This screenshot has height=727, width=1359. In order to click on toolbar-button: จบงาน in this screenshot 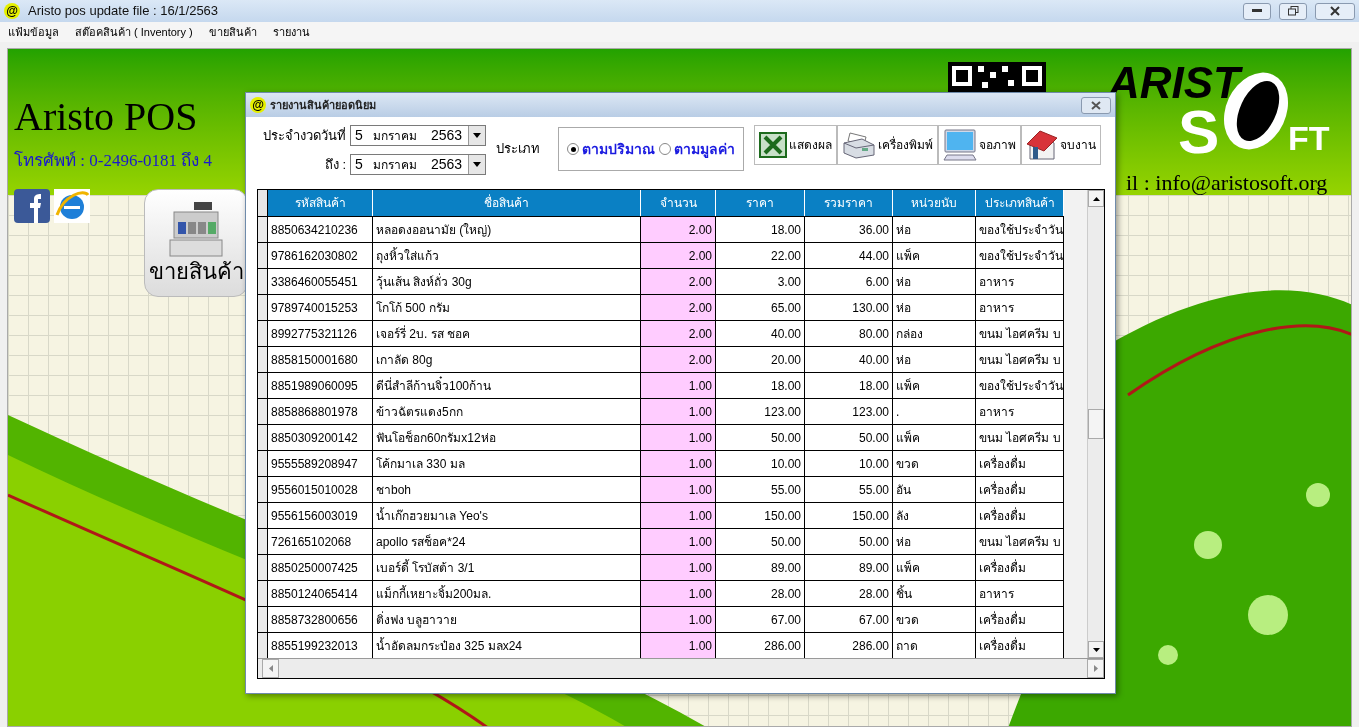, I will do `click(1061, 145)`.